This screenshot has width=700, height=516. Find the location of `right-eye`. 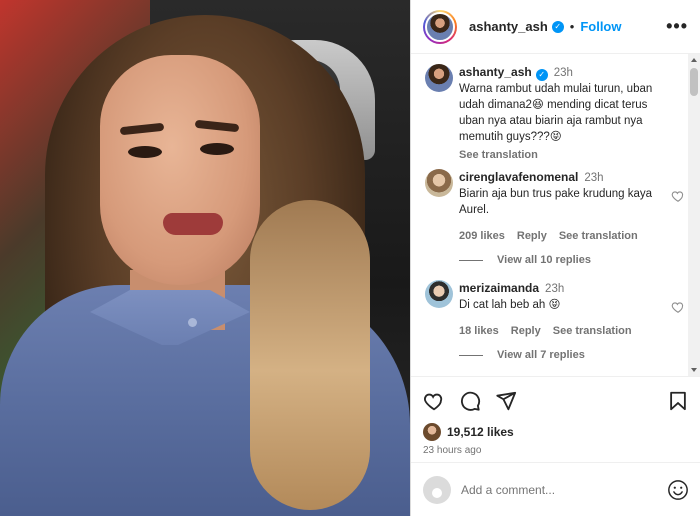

right-eye is located at coordinates (217, 149).